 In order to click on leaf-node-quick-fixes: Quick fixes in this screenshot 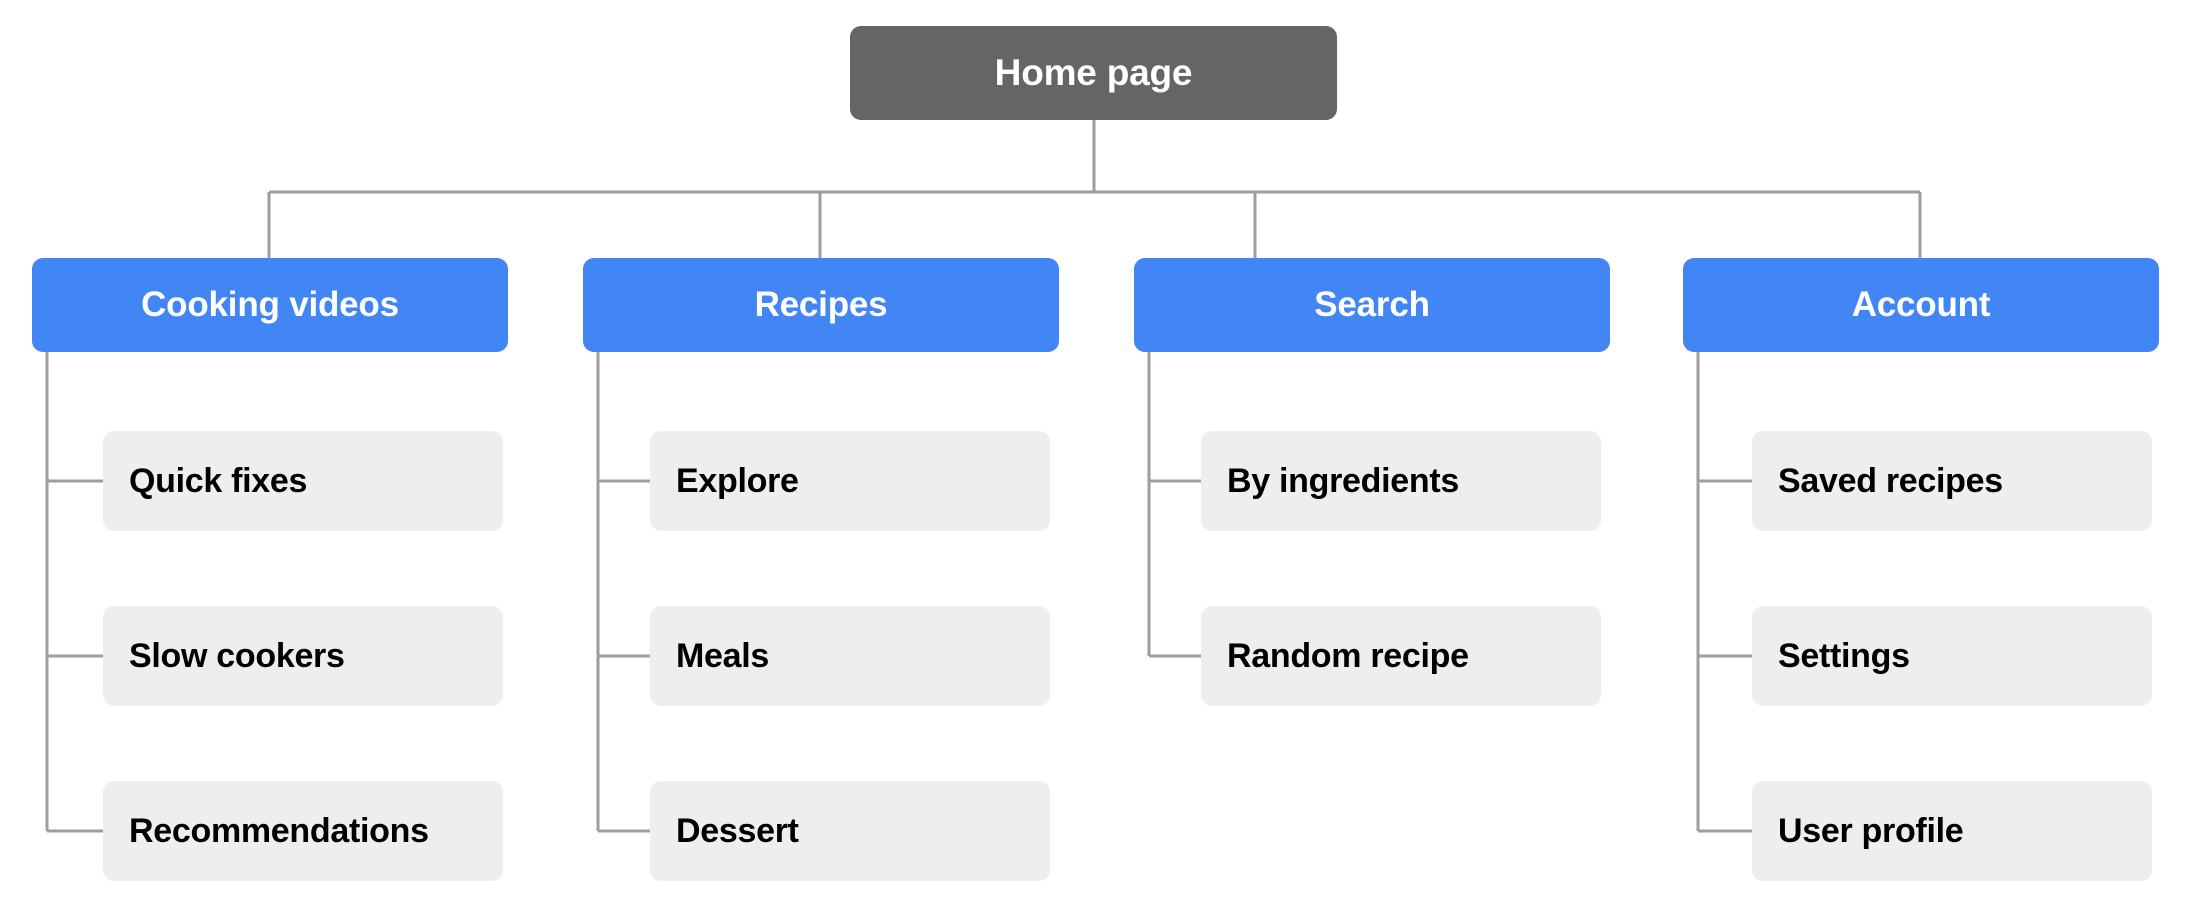, I will do `click(303, 481)`.